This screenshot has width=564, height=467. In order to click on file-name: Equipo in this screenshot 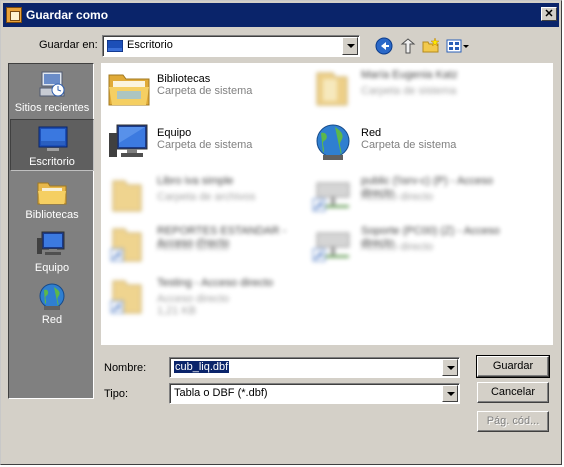, I will do `click(174, 133)`.